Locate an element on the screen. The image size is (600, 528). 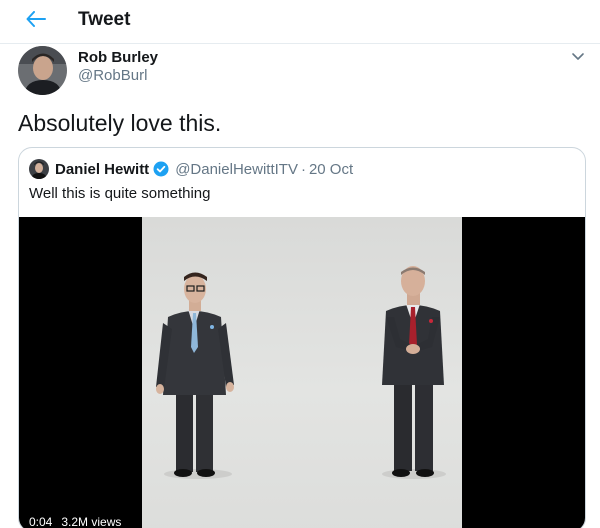
quoted-author-name: Daniel Hewitt is located at coordinates (102, 169).